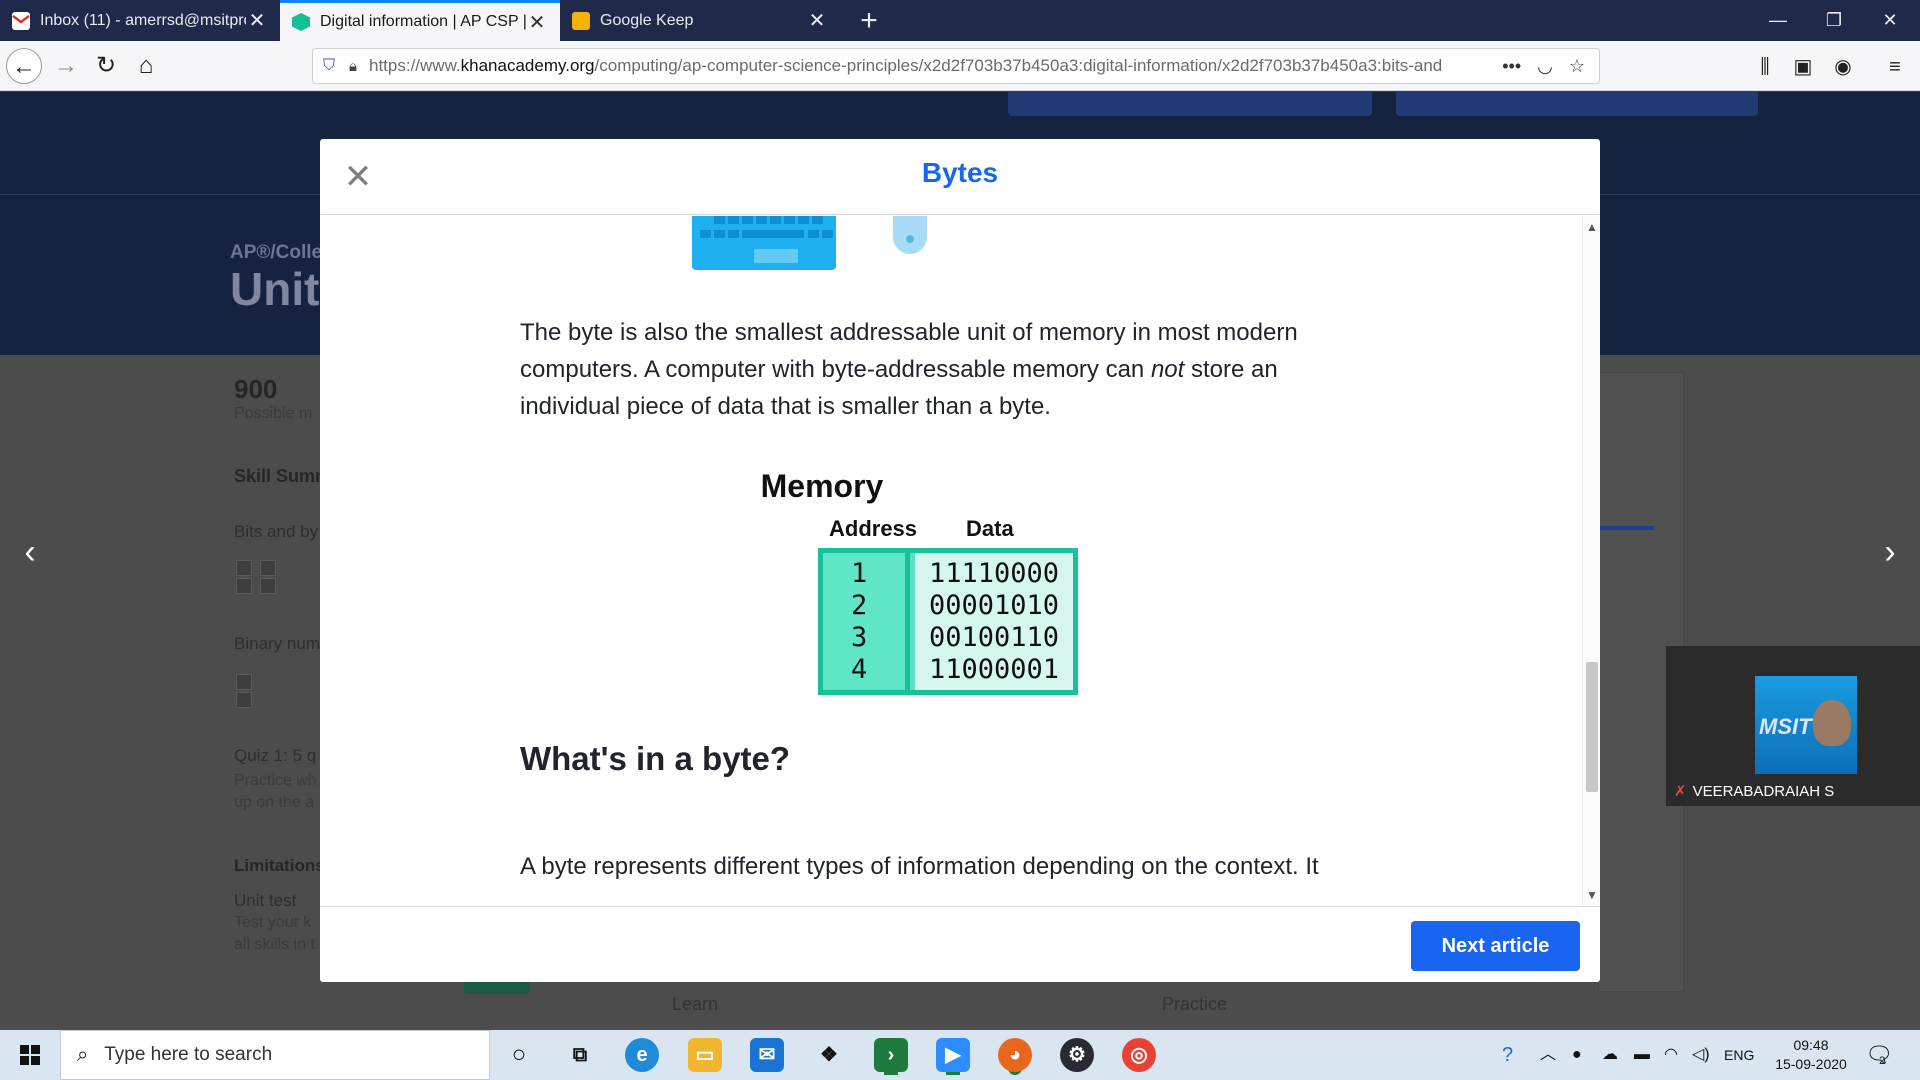 The image size is (1920, 1080). I want to click on edge-icon: e, so click(642, 1055).